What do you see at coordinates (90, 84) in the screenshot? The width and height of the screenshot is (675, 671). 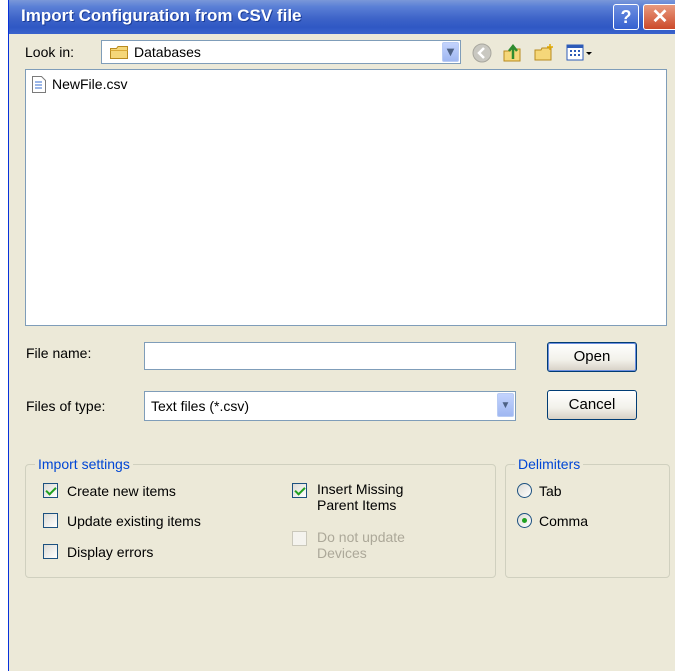 I see `file-name-label: NewFile.csv` at bounding box center [90, 84].